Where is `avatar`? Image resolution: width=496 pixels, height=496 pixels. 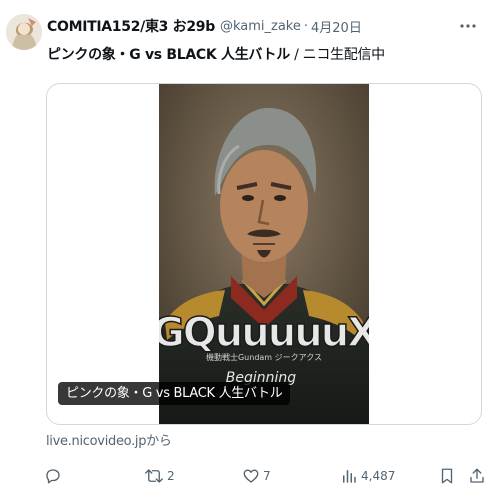
avatar is located at coordinates (24, 32).